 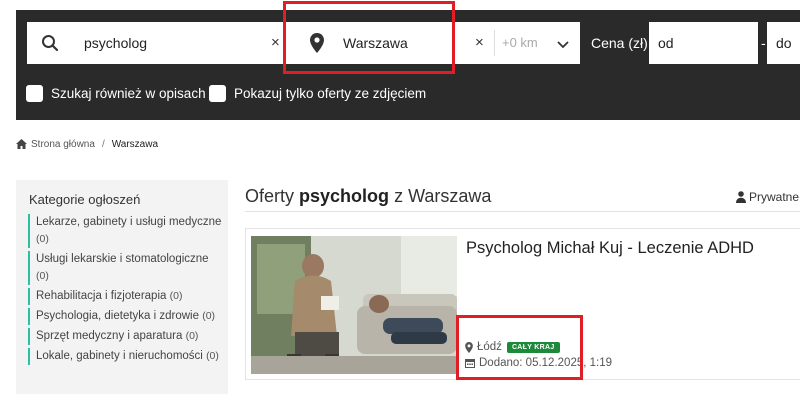 I want to click on title-prefix: Oferty, so click(x=270, y=196).